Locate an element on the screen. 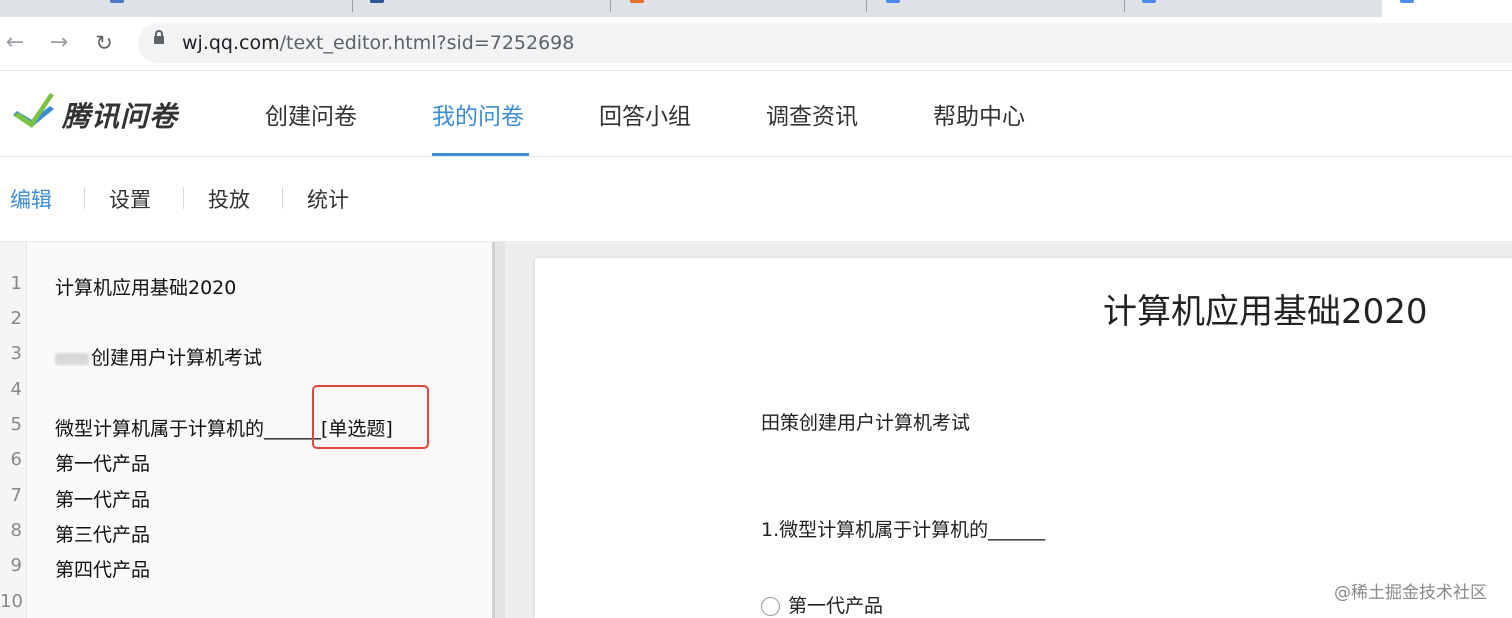  editor-line: 第四代产品 is located at coordinates (102, 568).